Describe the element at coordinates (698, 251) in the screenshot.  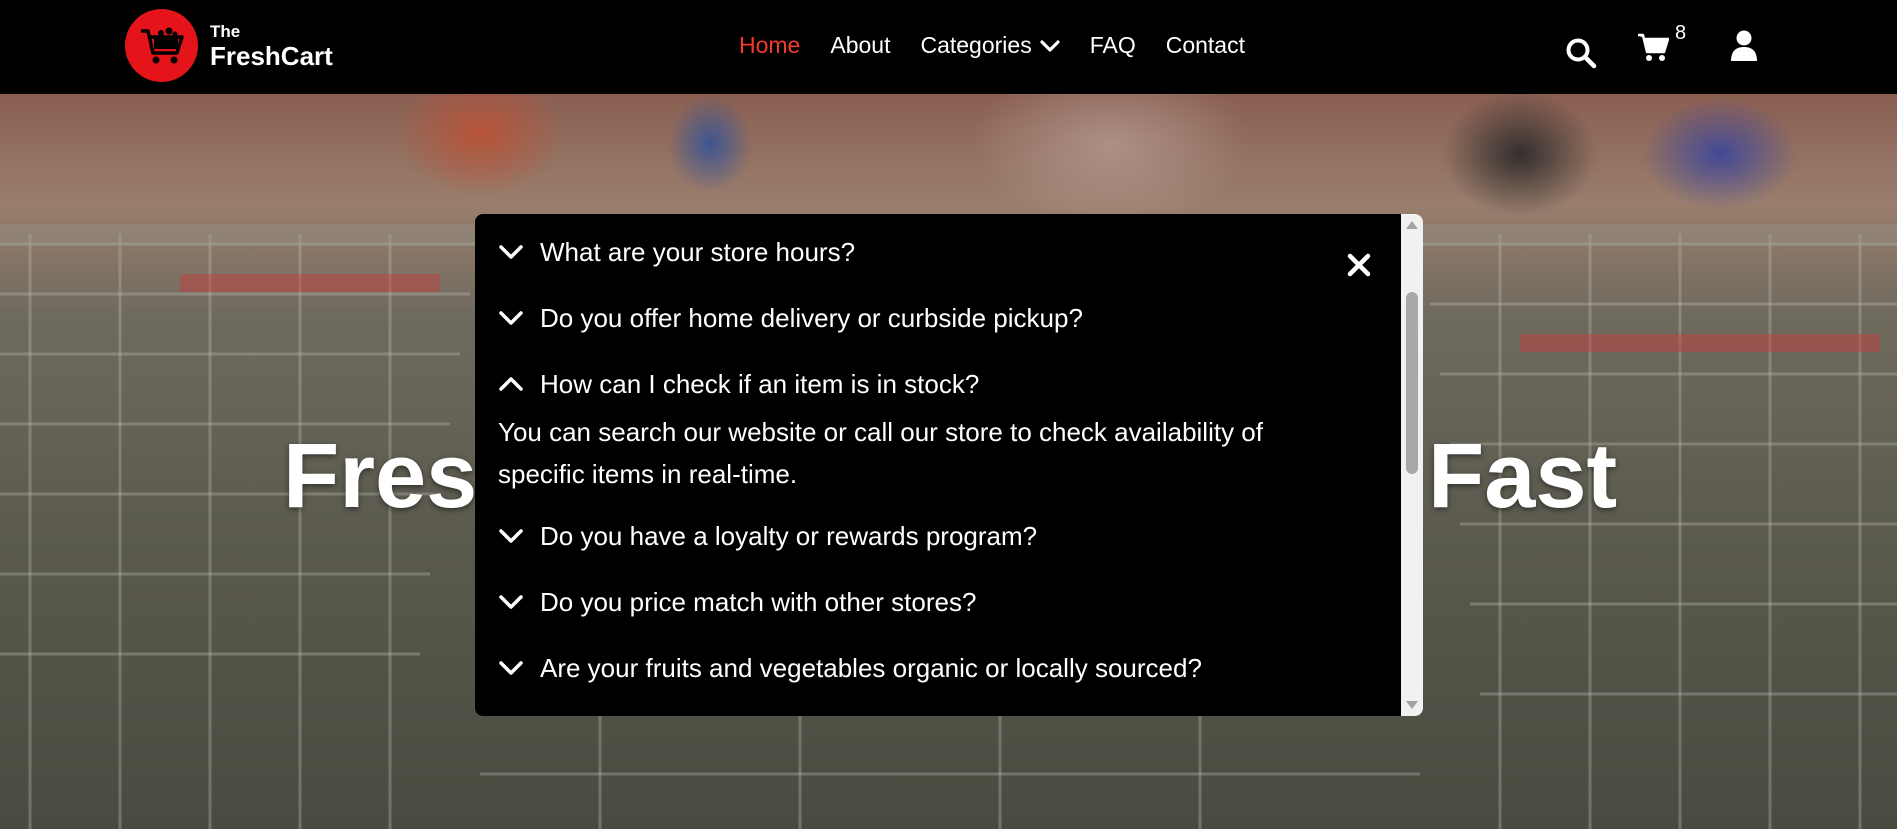
I see `faq-question-text: What are your store hours?` at that location.